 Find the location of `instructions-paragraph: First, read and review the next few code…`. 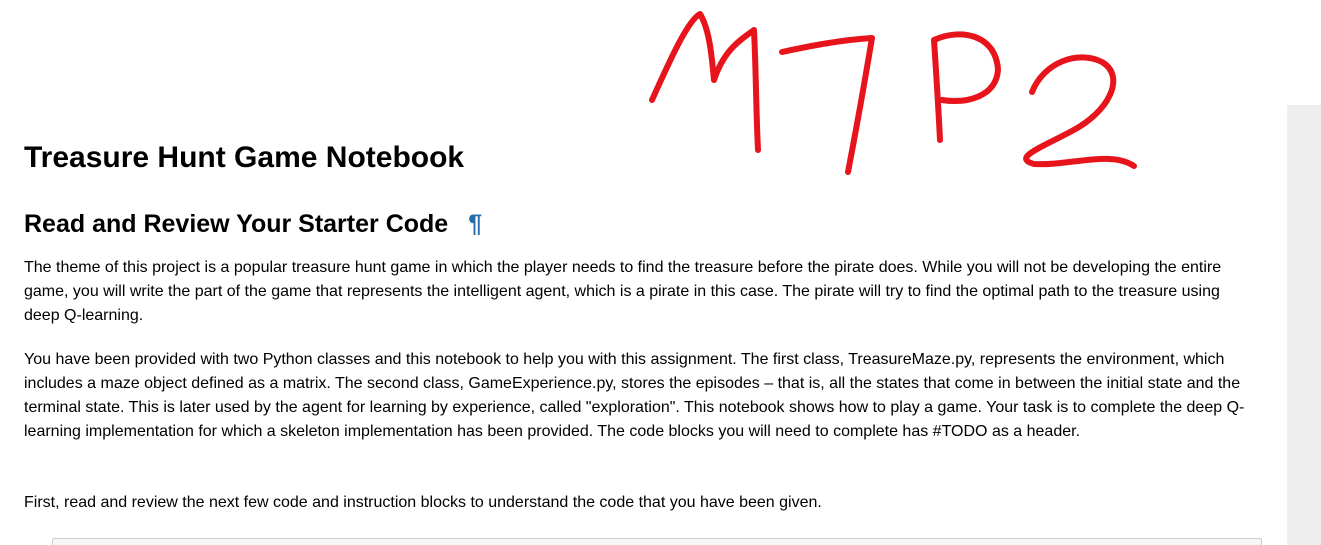

instructions-paragraph: First, read and review the next few code… is located at coordinates (423, 502).